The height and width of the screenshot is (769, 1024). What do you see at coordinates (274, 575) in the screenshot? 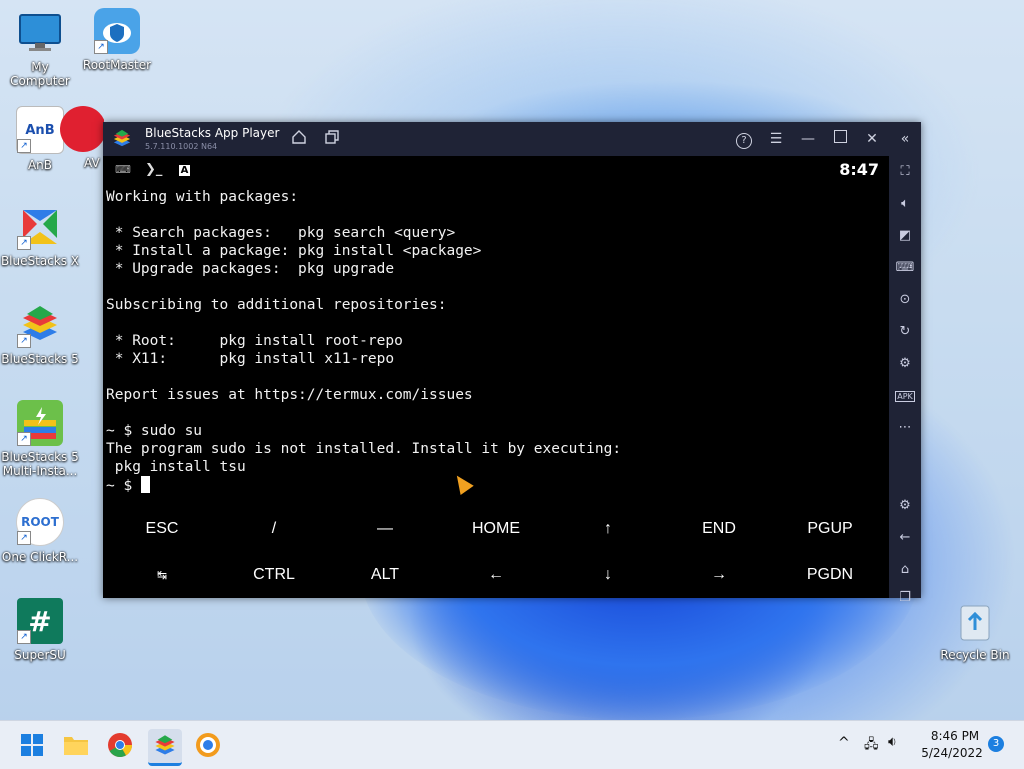
I see `key-ctrl: CTRL` at bounding box center [274, 575].